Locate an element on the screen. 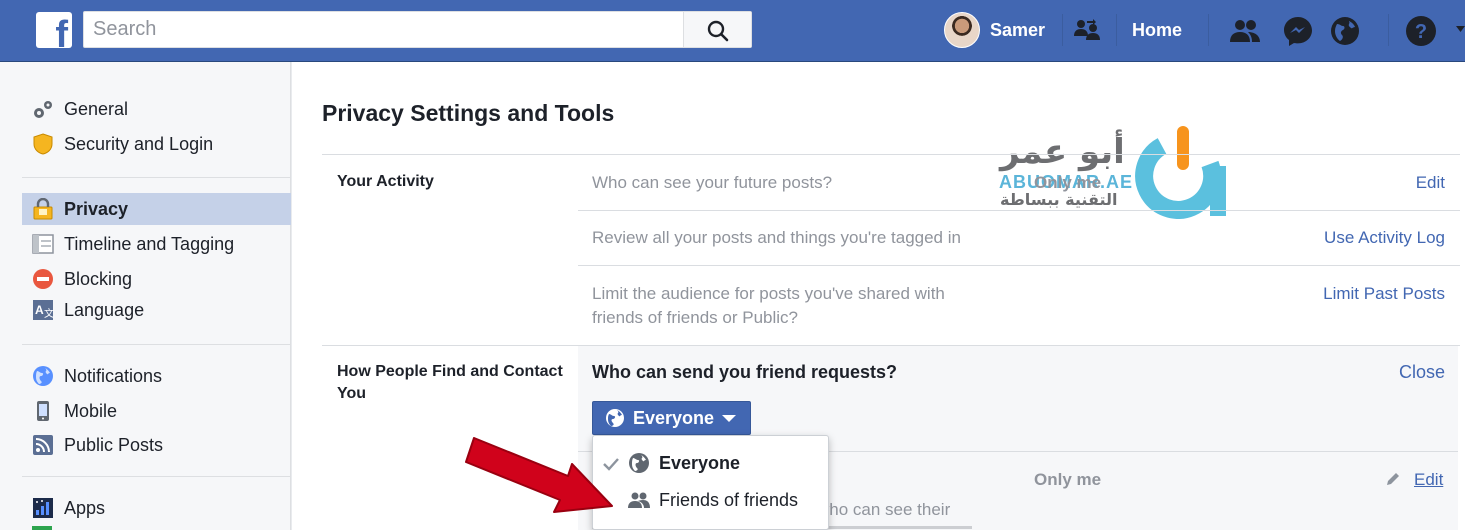  search-input is located at coordinates (384, 29).